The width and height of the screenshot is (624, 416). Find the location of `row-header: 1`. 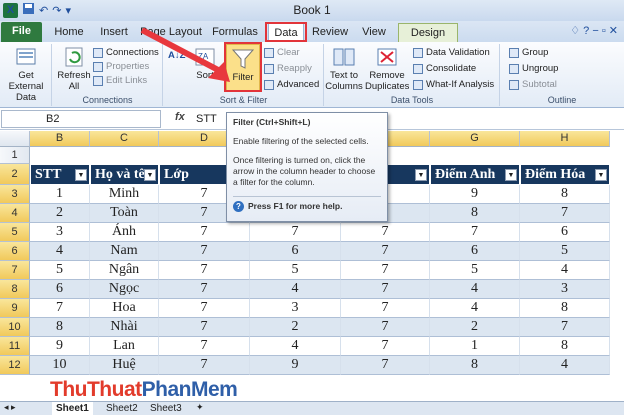

row-header: 1 is located at coordinates (15, 155).